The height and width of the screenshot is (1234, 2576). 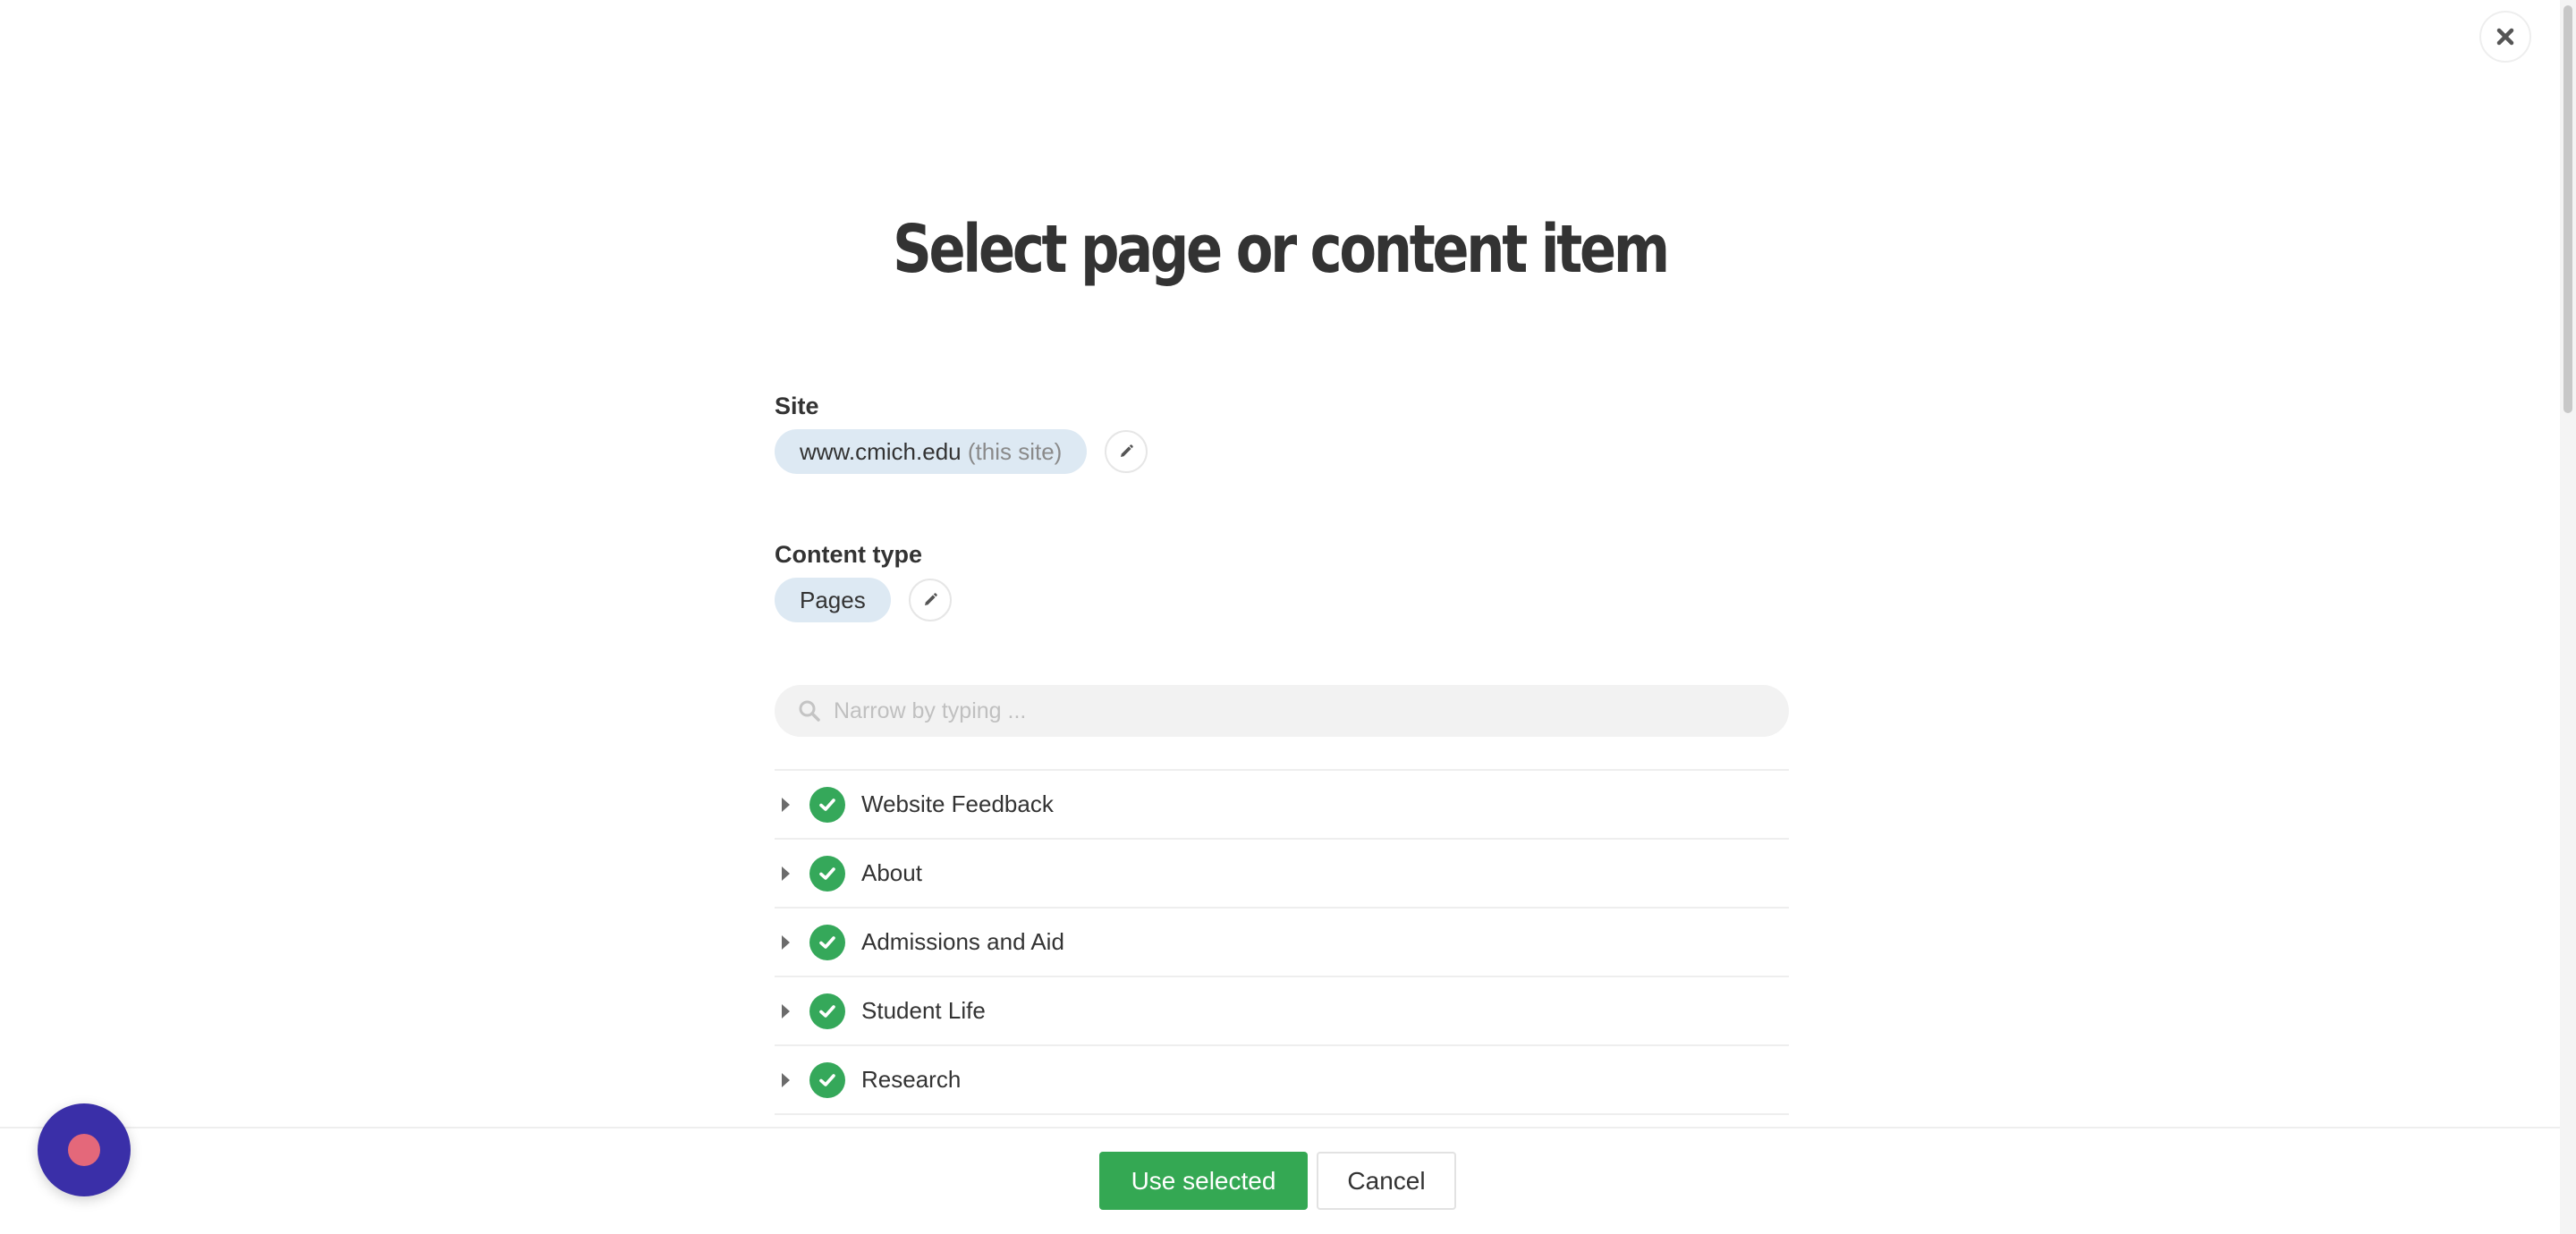 What do you see at coordinates (1282, 452) in the screenshot?
I see `site-field: www.cmich.edu (this site)` at bounding box center [1282, 452].